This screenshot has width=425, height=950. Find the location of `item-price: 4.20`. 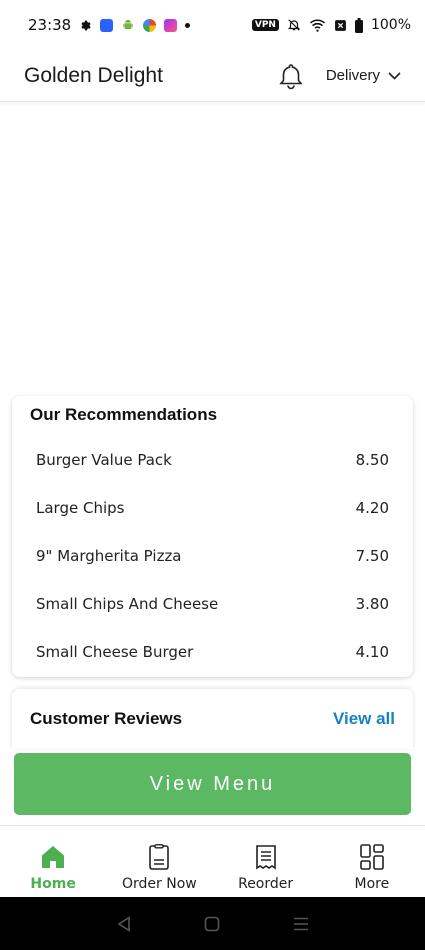

item-price: 4.20 is located at coordinates (372, 508).